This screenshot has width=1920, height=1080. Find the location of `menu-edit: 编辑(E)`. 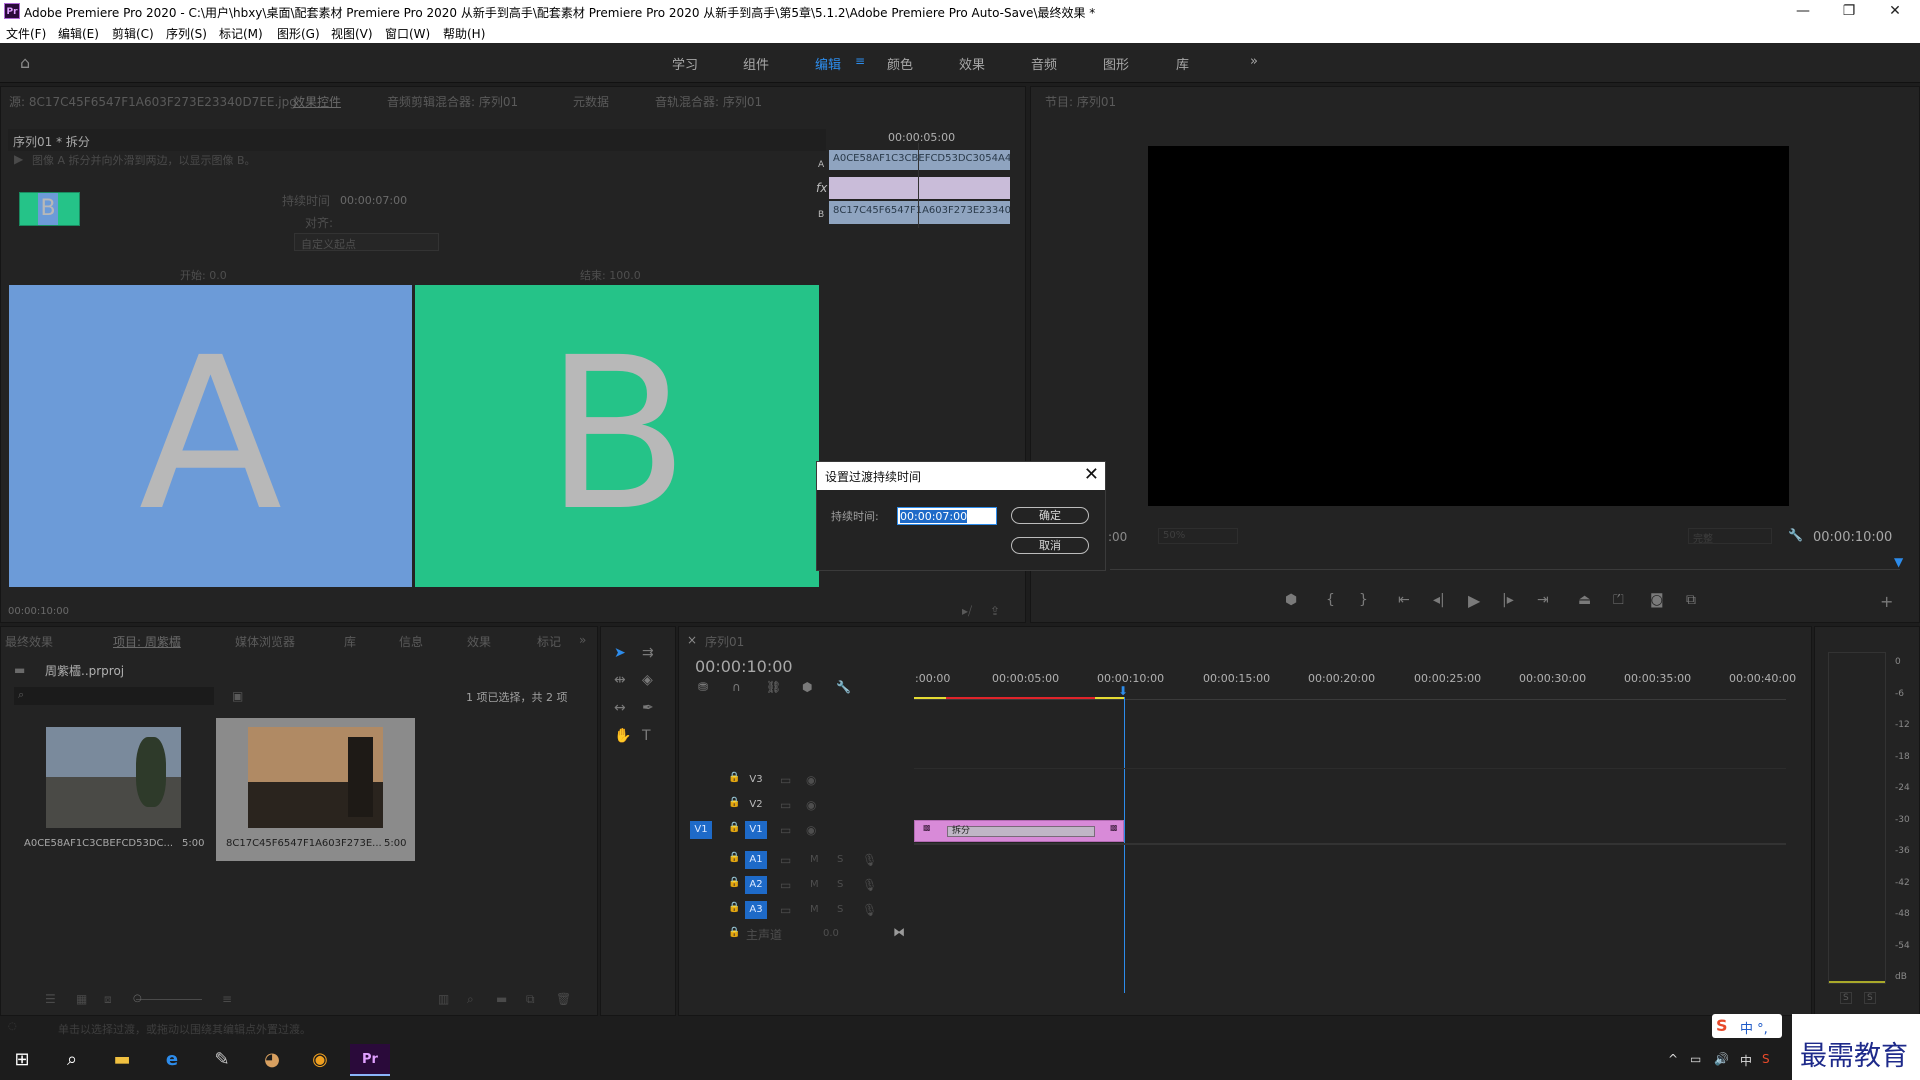

menu-edit: 编辑(E) is located at coordinates (78, 33).